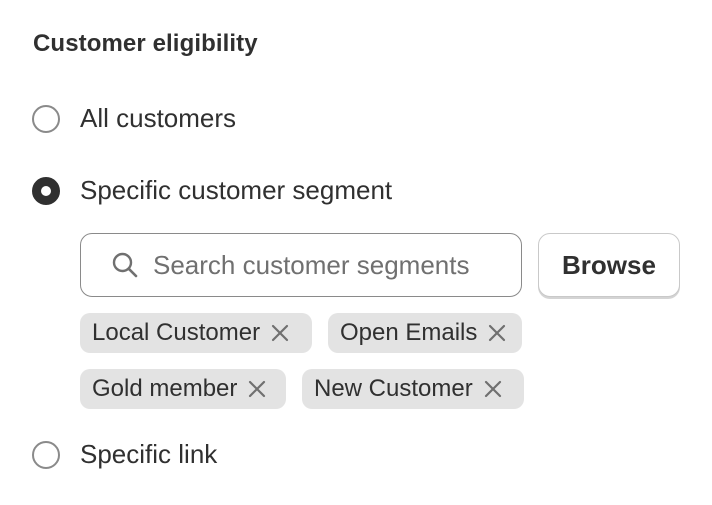  I want to click on radio-button-specific-segment, so click(46, 190).